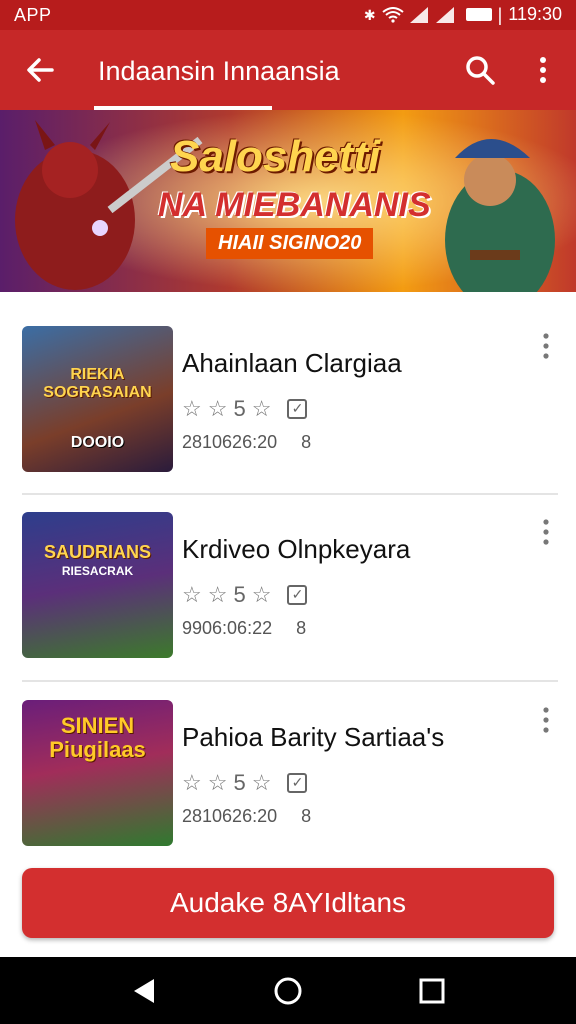 The width and height of the screenshot is (576, 1024). What do you see at coordinates (97, 383) in the screenshot?
I see `thumbnail-title: RIEKIA SOGRASAIAN` at bounding box center [97, 383].